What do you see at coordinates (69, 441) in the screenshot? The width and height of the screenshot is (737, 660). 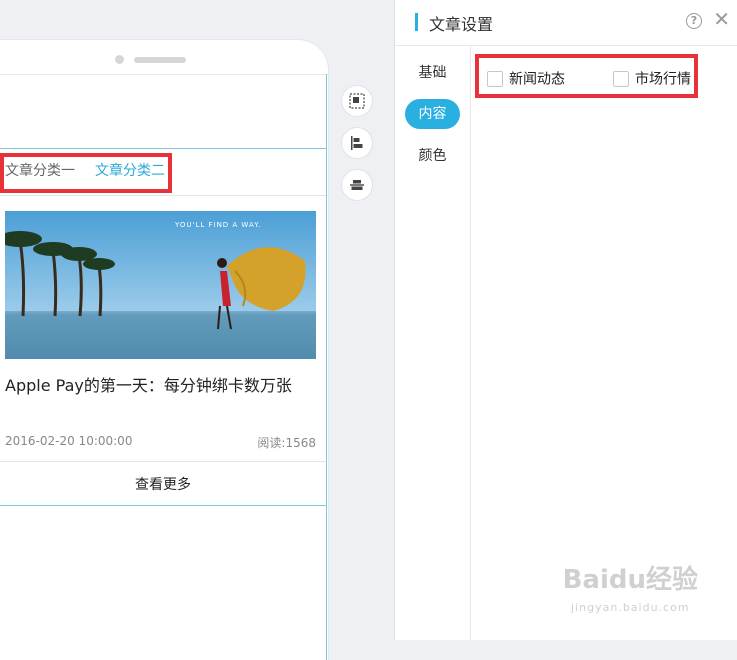 I see `article-date: 2016-02-20 10:00:00` at bounding box center [69, 441].